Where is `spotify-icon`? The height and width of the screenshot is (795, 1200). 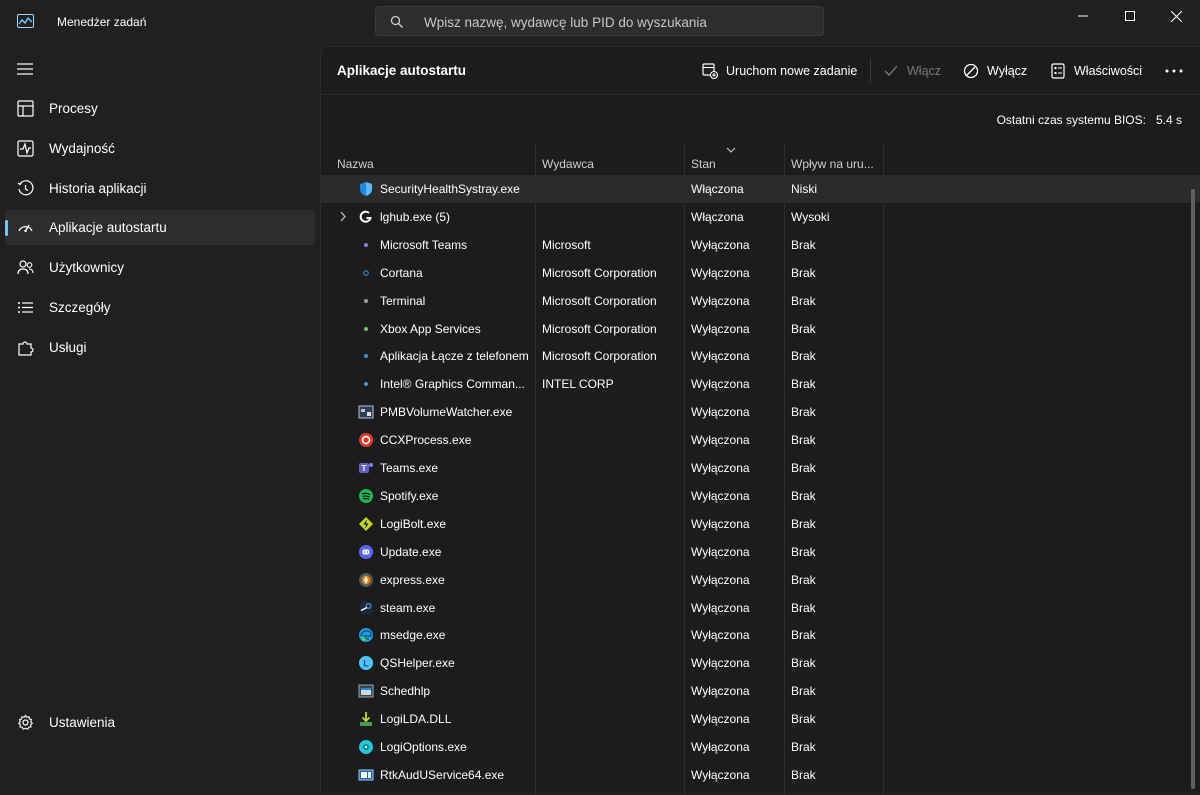
spotify-icon is located at coordinates (366, 495).